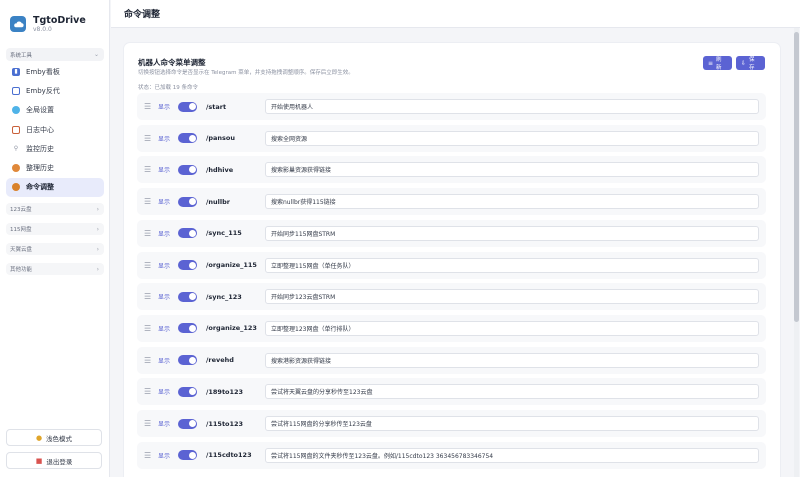 The image size is (800, 477). Describe the element at coordinates (512, 423) in the screenshot. I see `command-description-input: 尝试将115网盘的分享秒传至123云盘` at that location.